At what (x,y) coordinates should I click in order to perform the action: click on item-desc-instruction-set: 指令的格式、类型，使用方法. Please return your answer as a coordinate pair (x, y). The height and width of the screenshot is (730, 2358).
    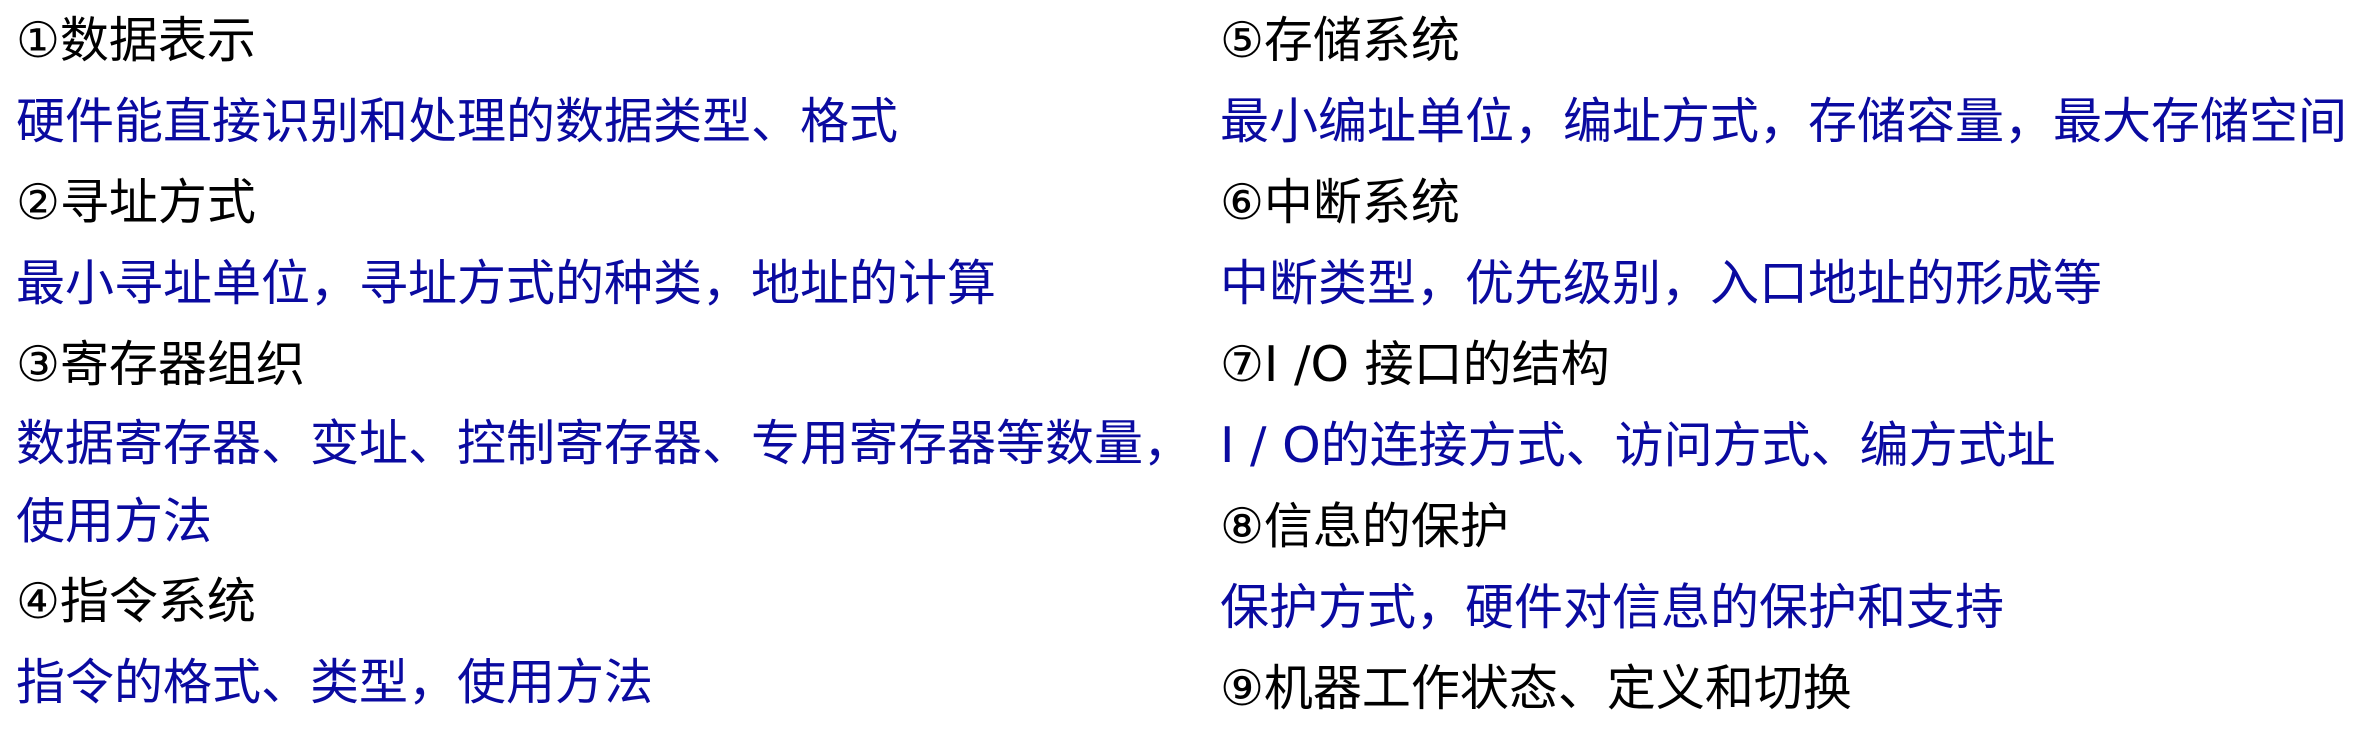
    Looking at the image, I should click on (335, 682).